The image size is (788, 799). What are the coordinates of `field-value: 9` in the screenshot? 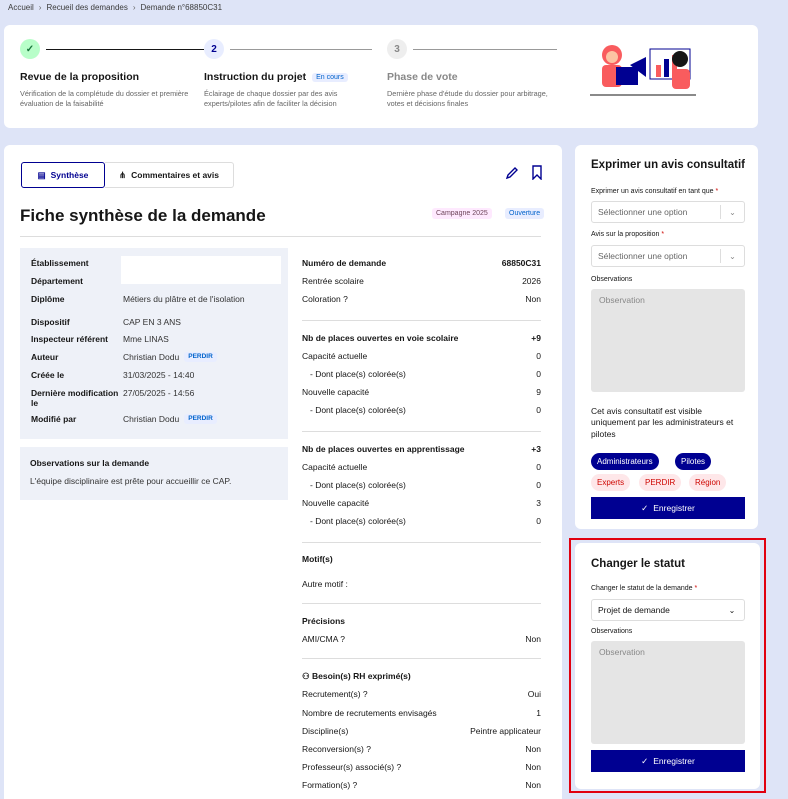 It's located at (538, 392).